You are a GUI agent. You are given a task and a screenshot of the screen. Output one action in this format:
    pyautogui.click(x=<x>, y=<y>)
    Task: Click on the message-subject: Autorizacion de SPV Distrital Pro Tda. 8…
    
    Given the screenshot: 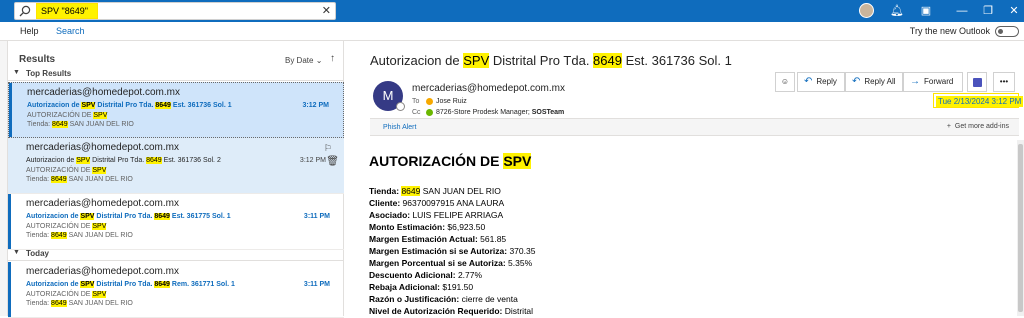 What is the action you would take?
    pyautogui.click(x=551, y=60)
    